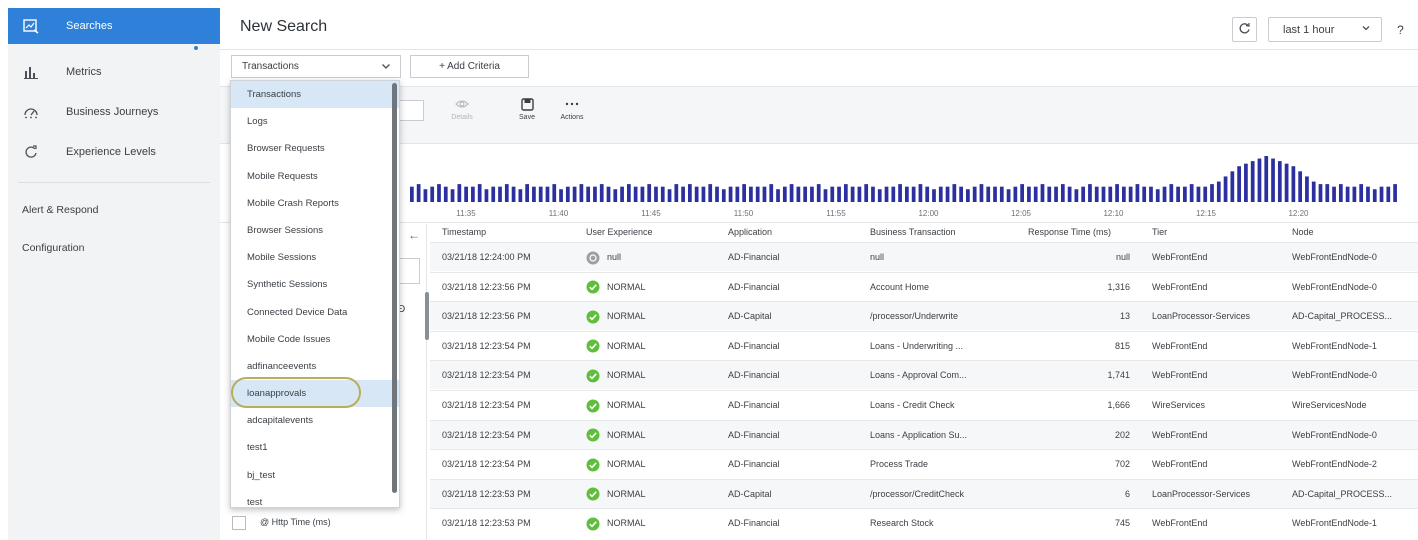 The image size is (1418, 540). What do you see at coordinates (114, 152) in the screenshot?
I see `sidebar-item-experience-levels: Experience Levels` at bounding box center [114, 152].